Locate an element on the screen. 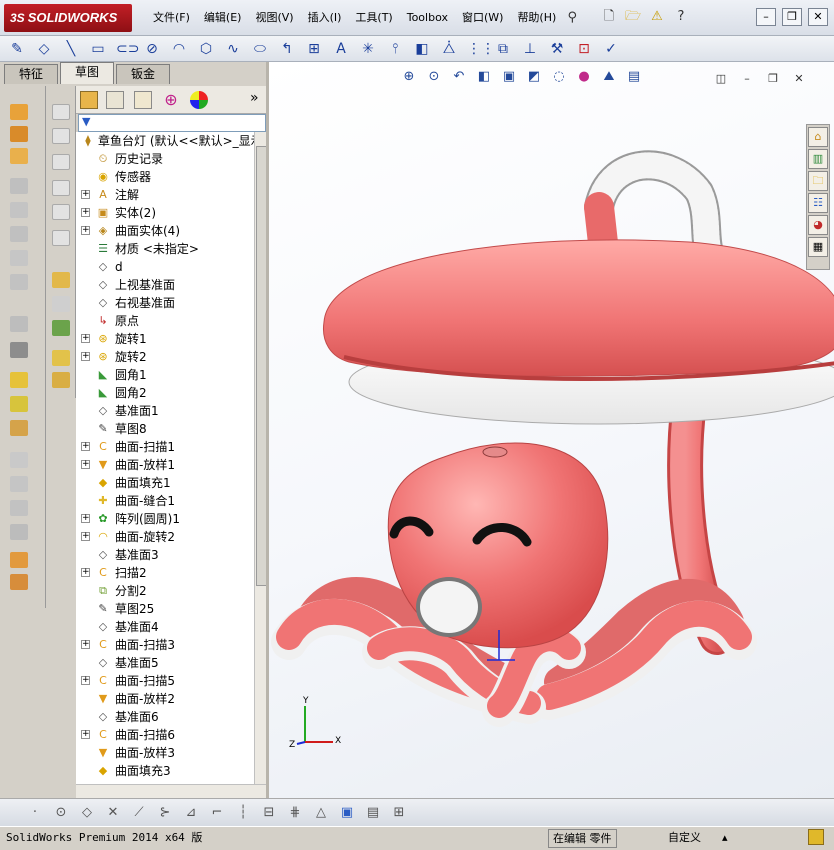 Image resolution: width=834 pixels, height=850 pixels. mirror-feature-icon is located at coordinates (19, 508).